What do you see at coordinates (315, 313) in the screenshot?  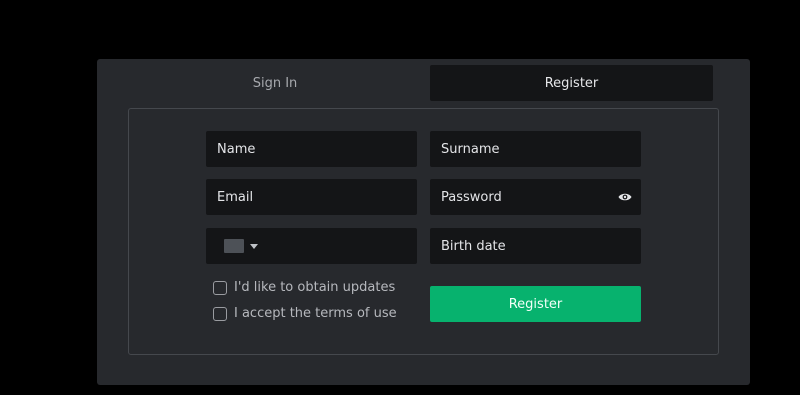 I see `terms-label: I accept the terms of use` at bounding box center [315, 313].